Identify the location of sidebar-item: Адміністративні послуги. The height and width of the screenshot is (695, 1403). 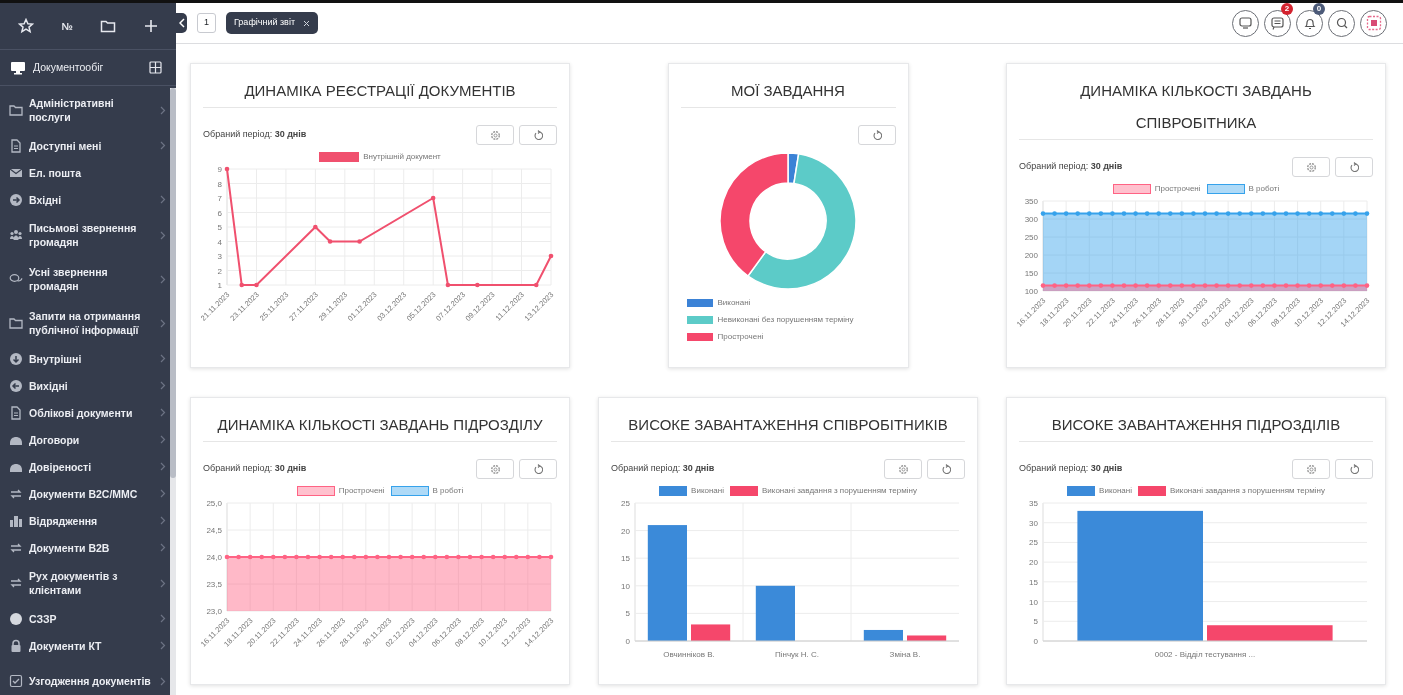
(85, 110).